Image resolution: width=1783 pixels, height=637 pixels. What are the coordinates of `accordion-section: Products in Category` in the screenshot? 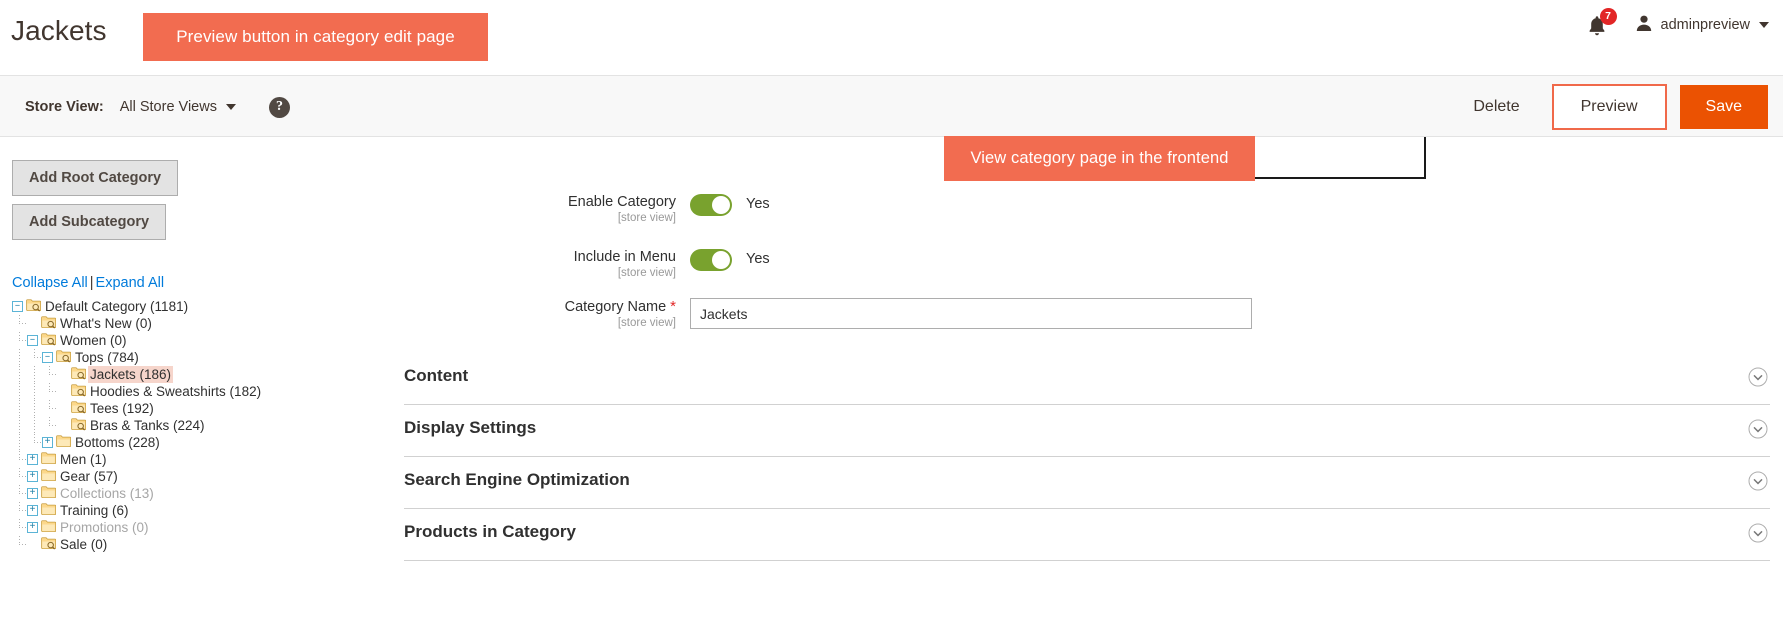 It's located at (1087, 535).